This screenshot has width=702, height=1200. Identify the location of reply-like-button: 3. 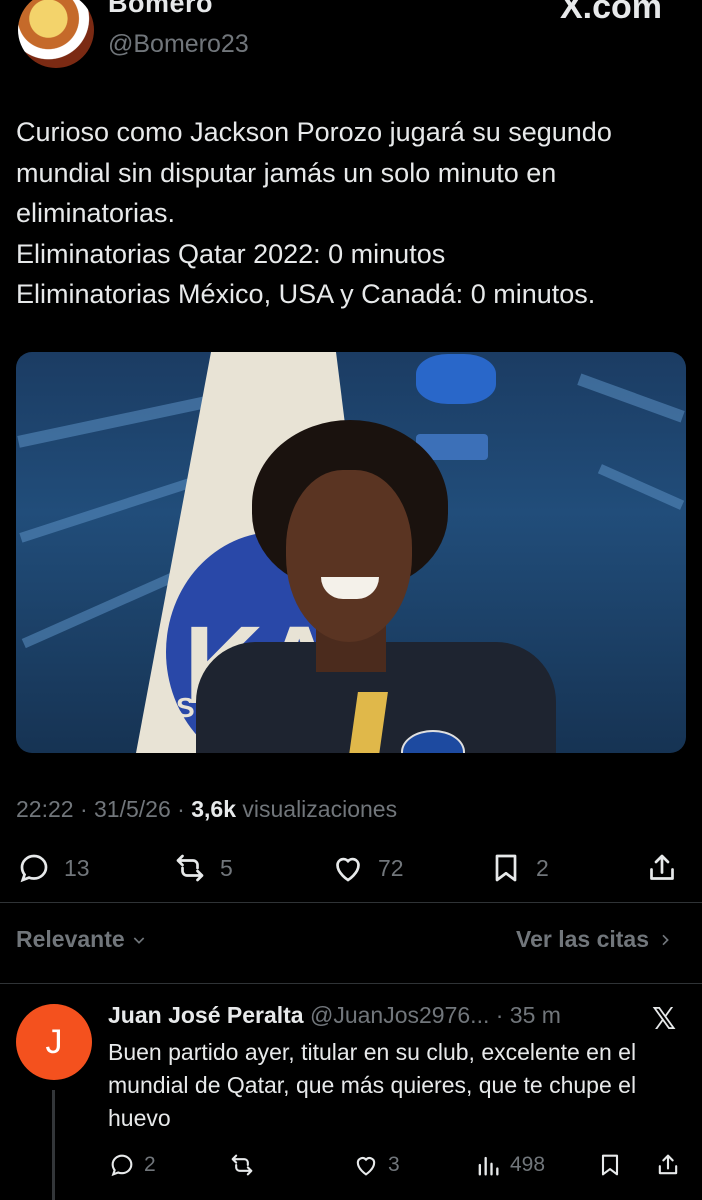
(376, 1165).